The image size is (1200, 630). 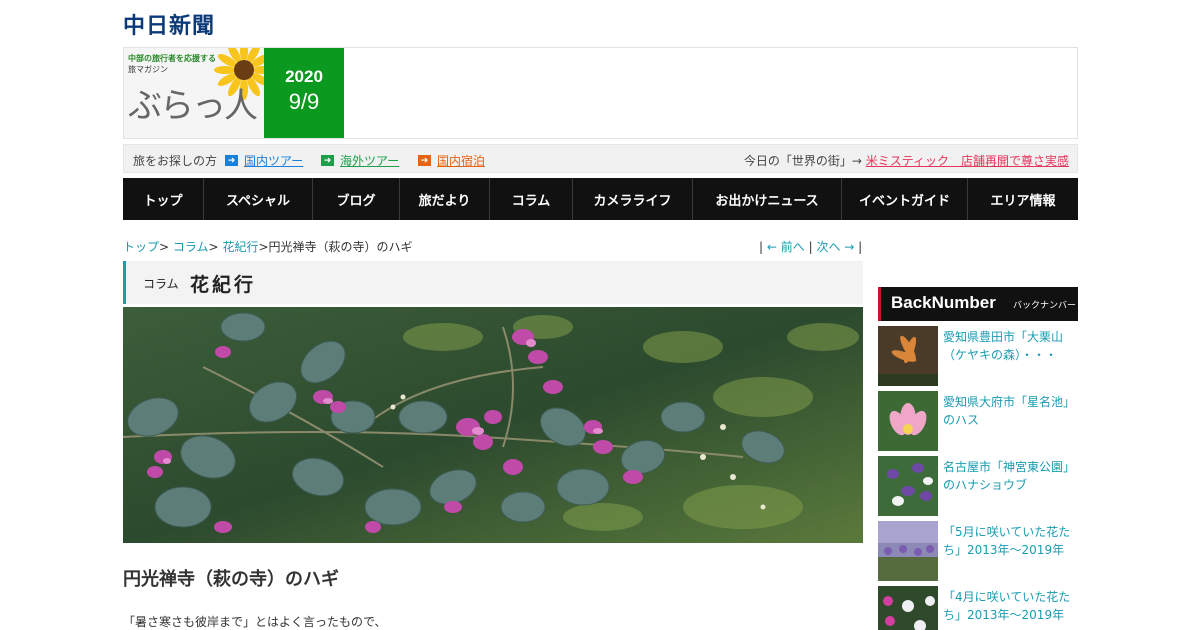 I want to click on domestic-tour-link: ➜ 国内ツアー, so click(x=264, y=160).